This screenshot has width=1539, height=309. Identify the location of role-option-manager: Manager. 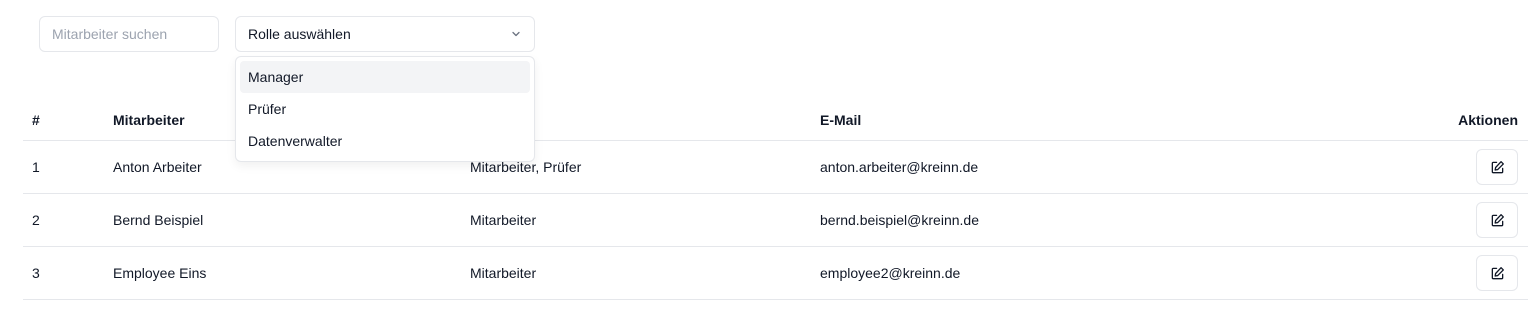
(385, 77).